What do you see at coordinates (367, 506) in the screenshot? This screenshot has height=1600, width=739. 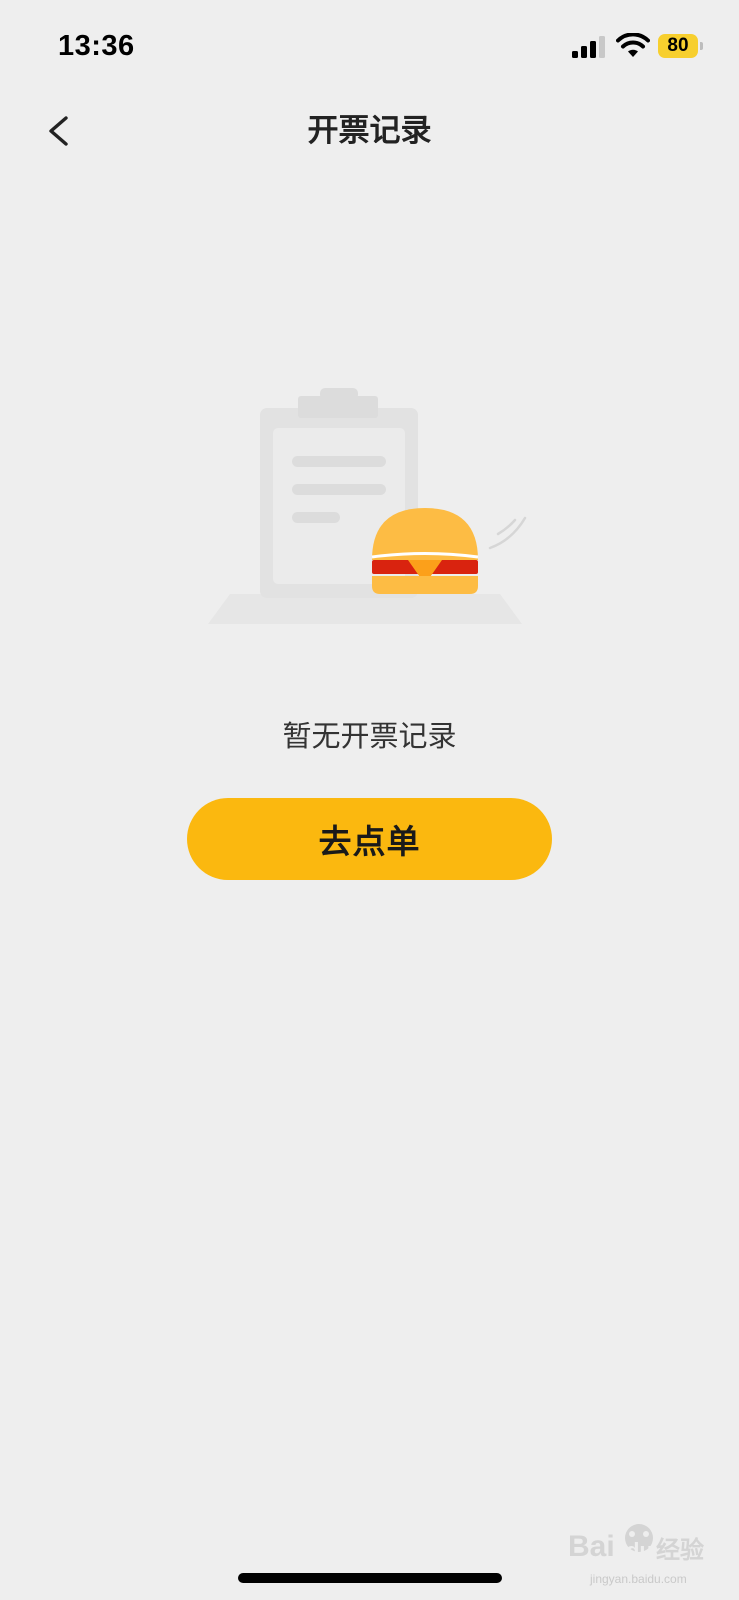 I see `clipboard-with-burger-icon` at bounding box center [367, 506].